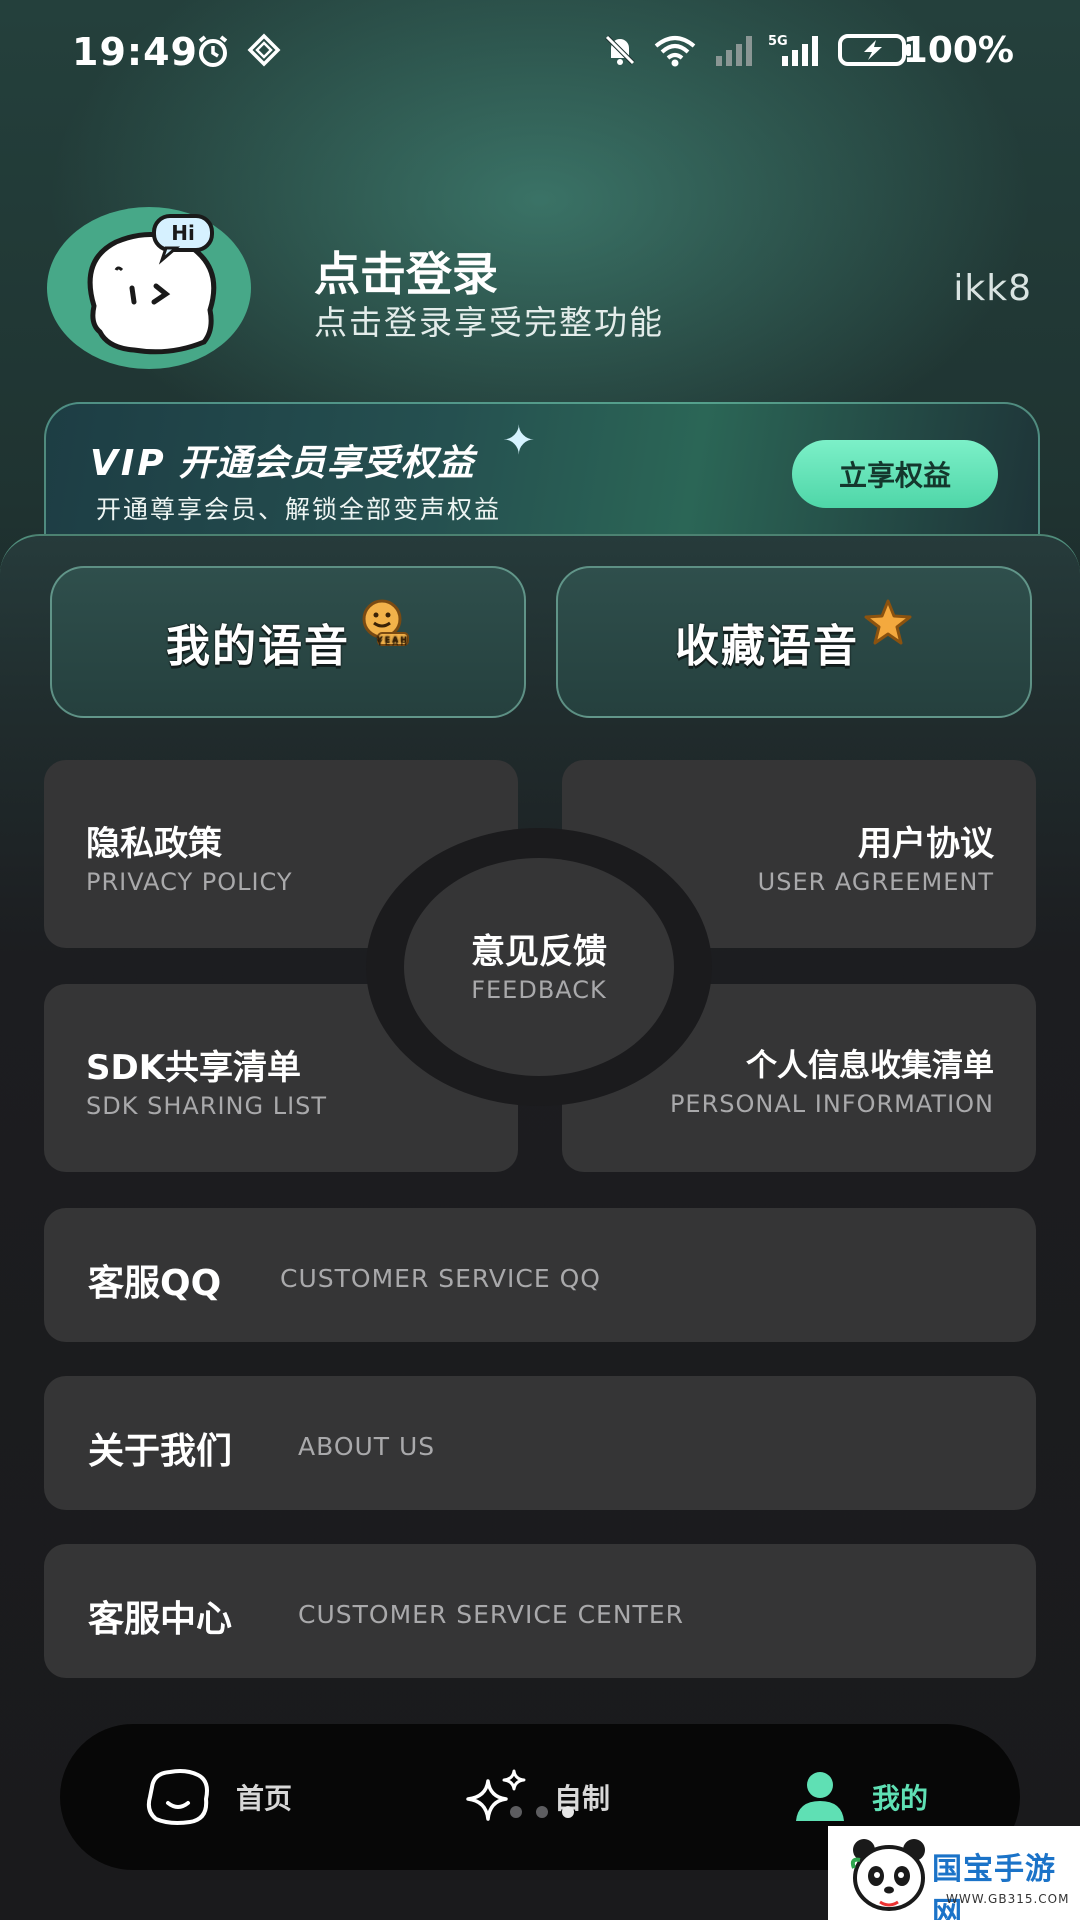 Image resolution: width=1080 pixels, height=1920 pixels. I want to click on alarm-icon, so click(213, 51).